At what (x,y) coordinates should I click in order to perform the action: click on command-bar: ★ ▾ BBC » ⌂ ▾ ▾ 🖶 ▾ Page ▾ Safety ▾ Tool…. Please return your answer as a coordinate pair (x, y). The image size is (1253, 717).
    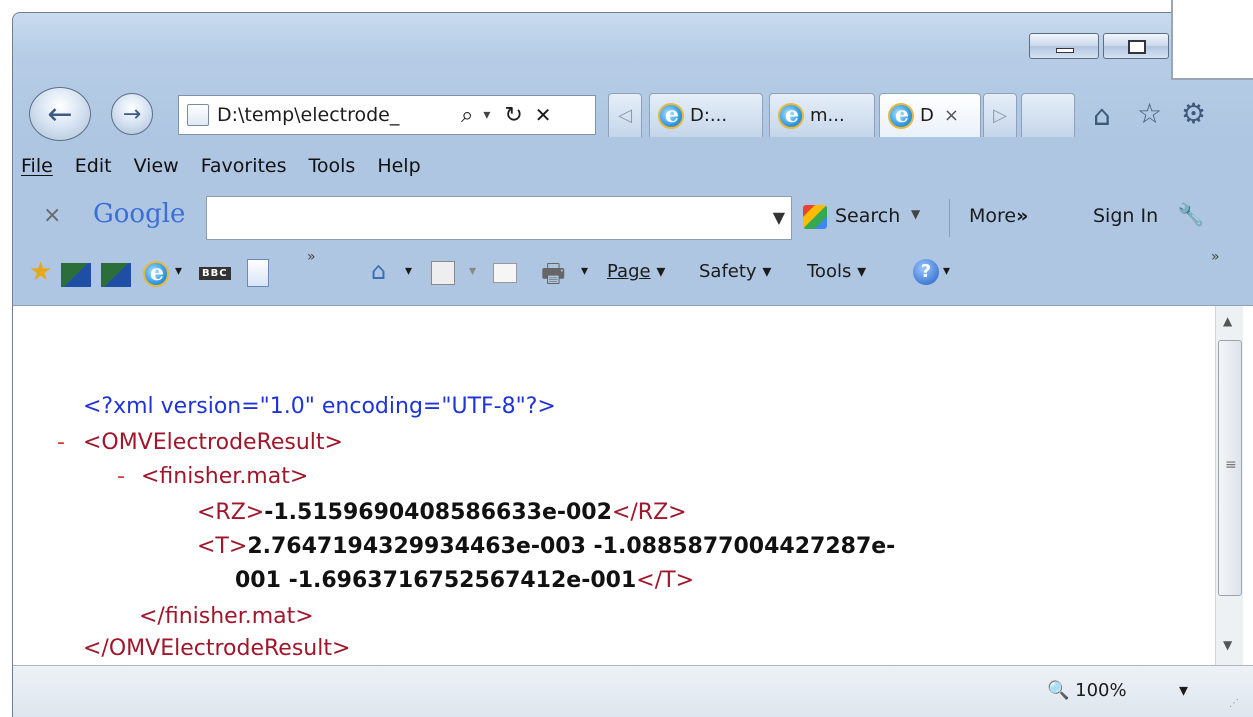
    Looking at the image, I should click on (633, 275).